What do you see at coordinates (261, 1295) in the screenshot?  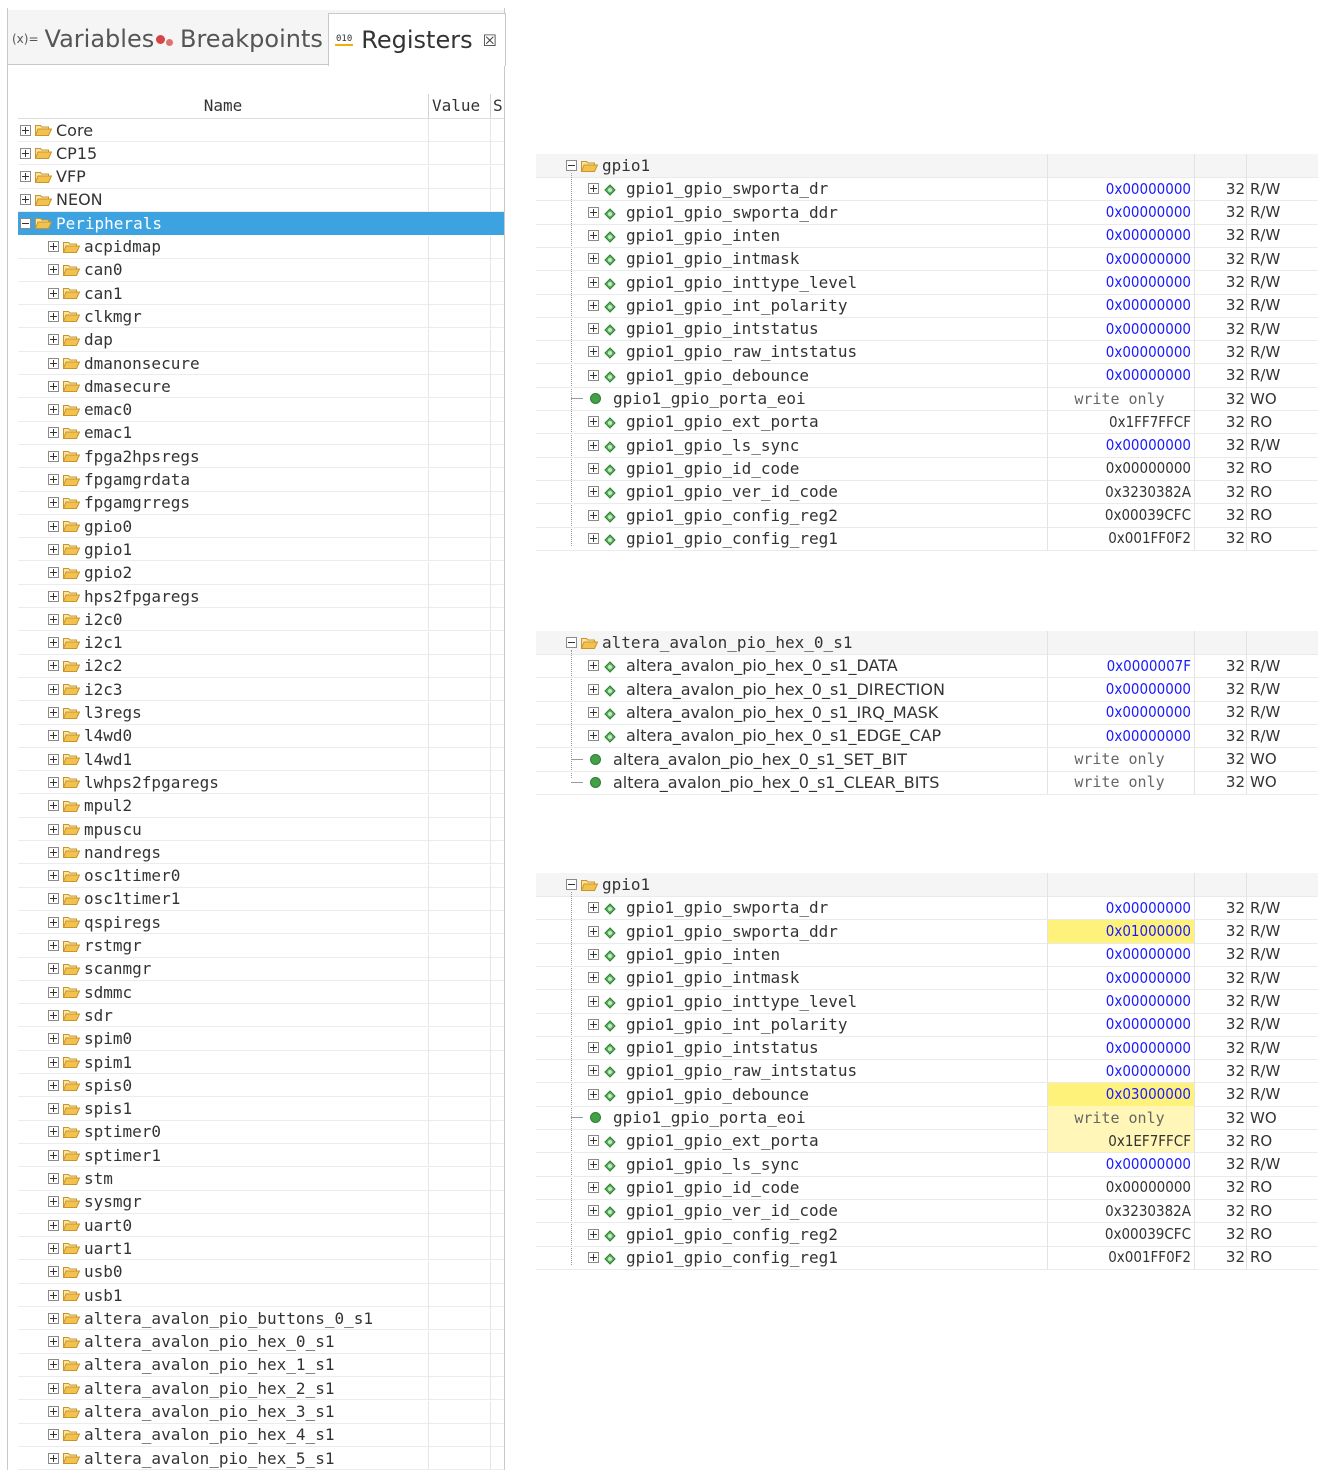 I see `tree-item: usb1` at bounding box center [261, 1295].